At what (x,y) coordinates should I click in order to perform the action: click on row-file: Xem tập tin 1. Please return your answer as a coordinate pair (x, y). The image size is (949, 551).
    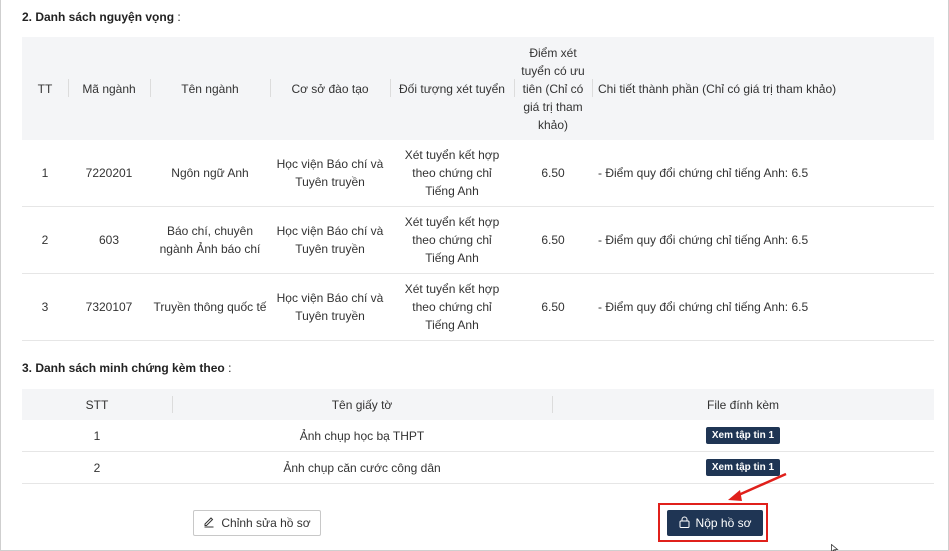
    Looking at the image, I should click on (743, 435).